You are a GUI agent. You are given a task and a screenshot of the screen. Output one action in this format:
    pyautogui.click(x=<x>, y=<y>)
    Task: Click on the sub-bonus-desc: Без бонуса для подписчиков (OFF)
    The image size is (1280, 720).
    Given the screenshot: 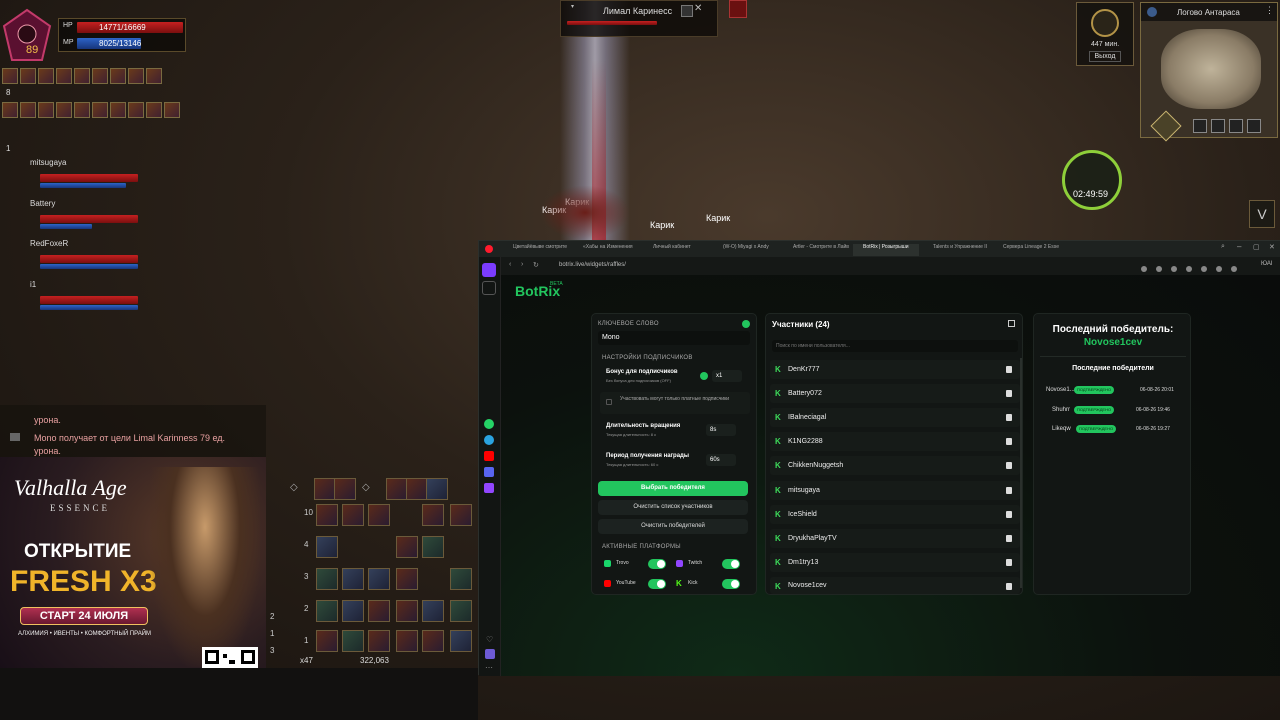 What is the action you would take?
    pyautogui.click(x=638, y=380)
    